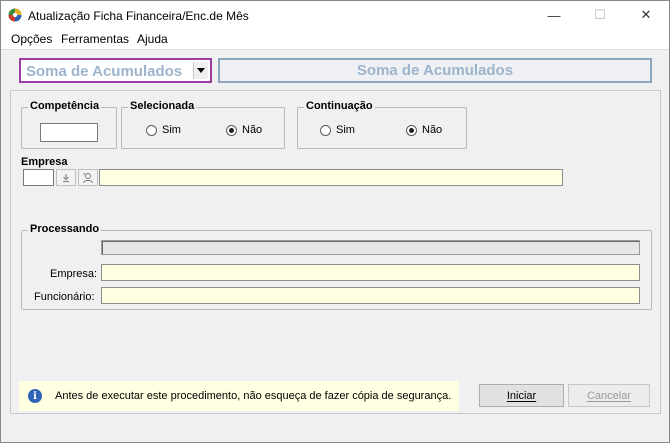 The width and height of the screenshot is (670, 443). Describe the element at coordinates (171, 130) in the screenshot. I see `selecionada-sim-label: Sim` at that location.